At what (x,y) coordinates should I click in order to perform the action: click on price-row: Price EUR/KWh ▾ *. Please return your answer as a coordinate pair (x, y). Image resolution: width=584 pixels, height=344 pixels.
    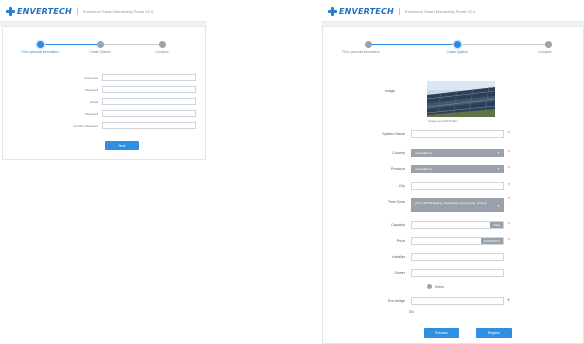
    Looking at the image, I should click on (431, 241).